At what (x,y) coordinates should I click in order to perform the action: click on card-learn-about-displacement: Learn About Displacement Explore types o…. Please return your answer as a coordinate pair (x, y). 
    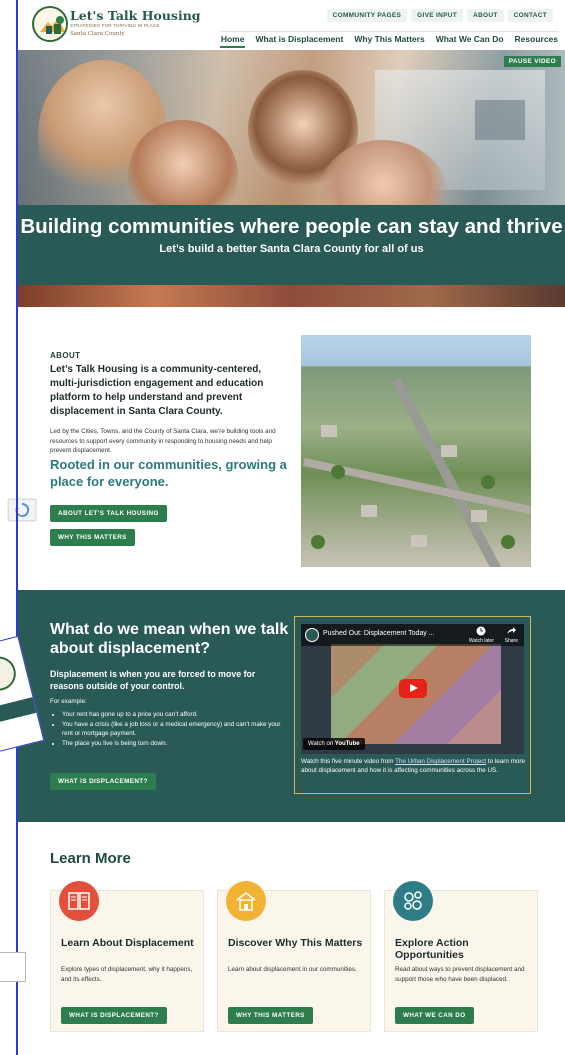
    Looking at the image, I should click on (127, 956).